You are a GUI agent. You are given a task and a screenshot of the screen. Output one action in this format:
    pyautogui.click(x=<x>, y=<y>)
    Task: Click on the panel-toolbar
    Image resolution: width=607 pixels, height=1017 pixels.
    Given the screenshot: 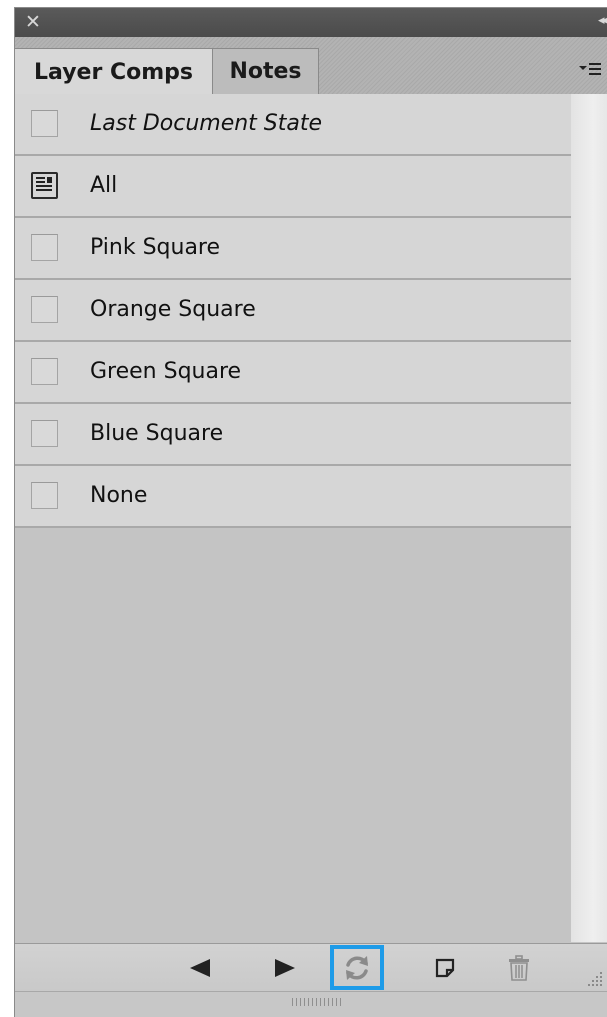 What is the action you would take?
    pyautogui.click(x=311, y=967)
    